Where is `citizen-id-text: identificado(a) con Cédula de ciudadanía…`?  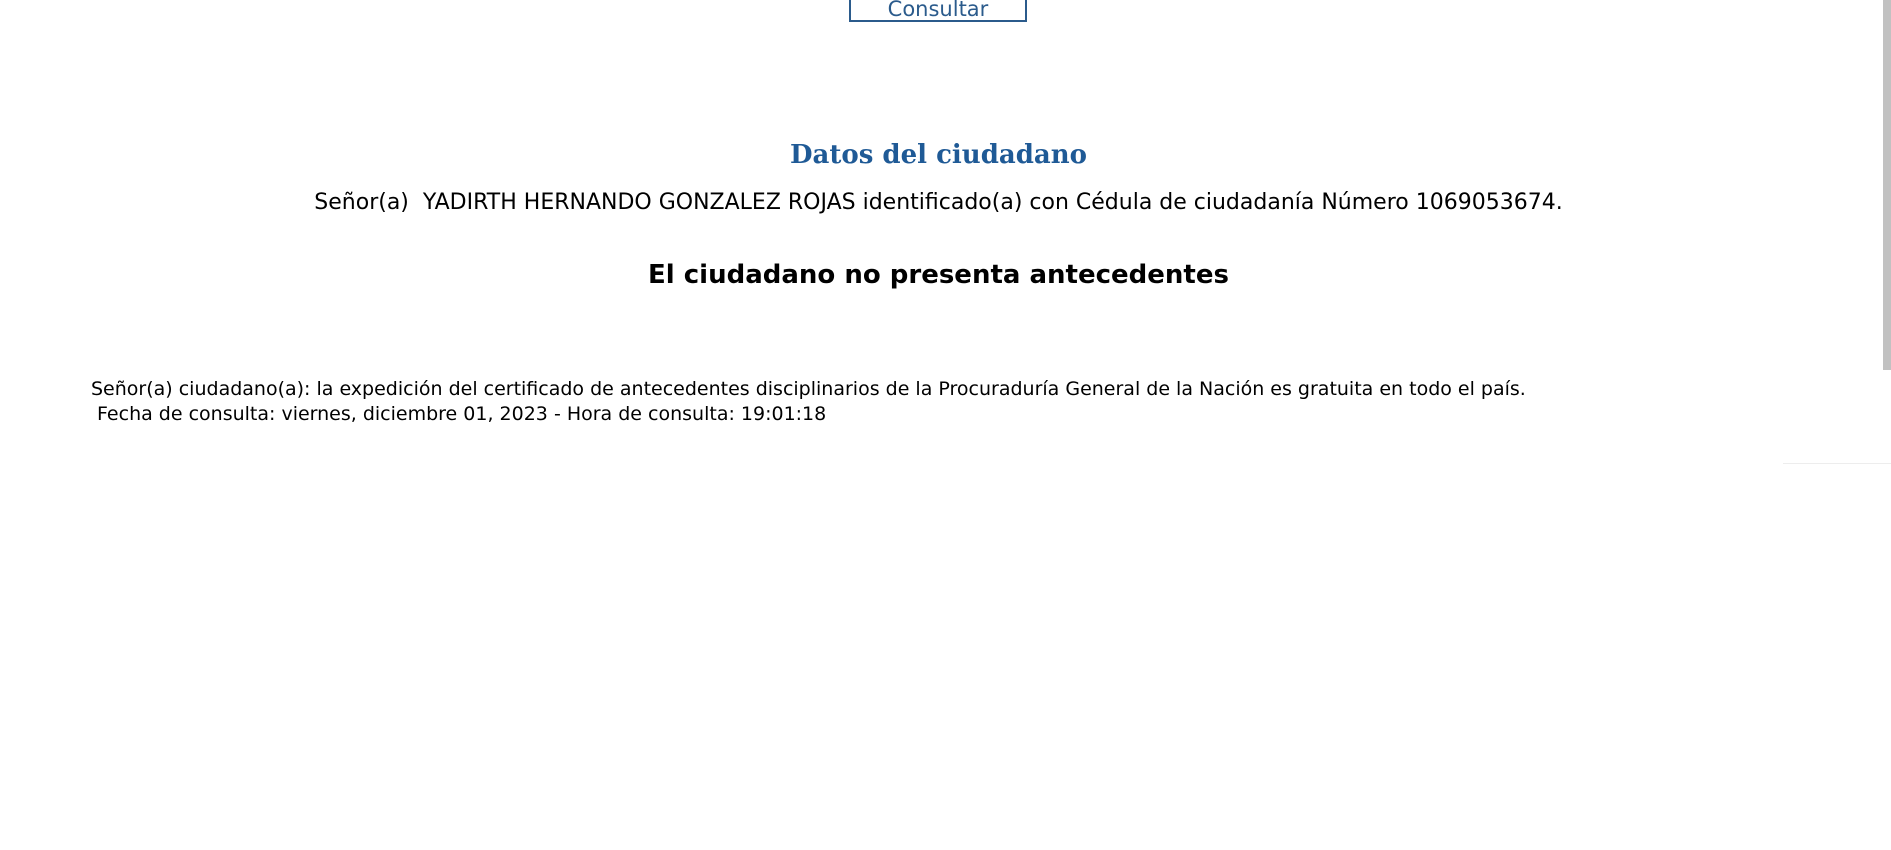 citizen-id-text: identificado(a) con Cédula de ciudadanía… is located at coordinates (1212, 202).